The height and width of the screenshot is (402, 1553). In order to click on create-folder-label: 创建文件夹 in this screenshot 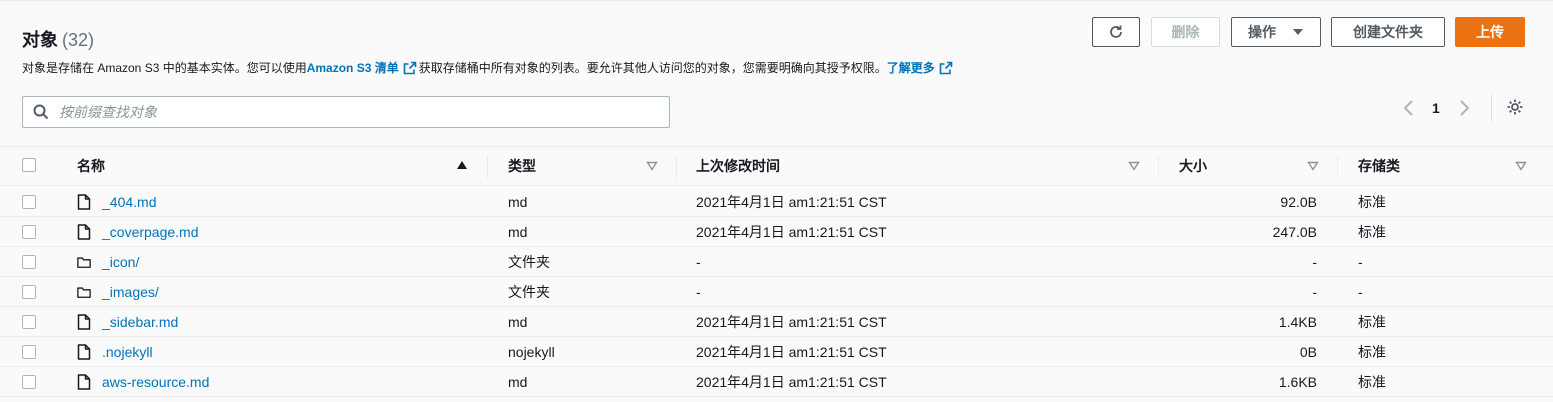, I will do `click(1388, 32)`.